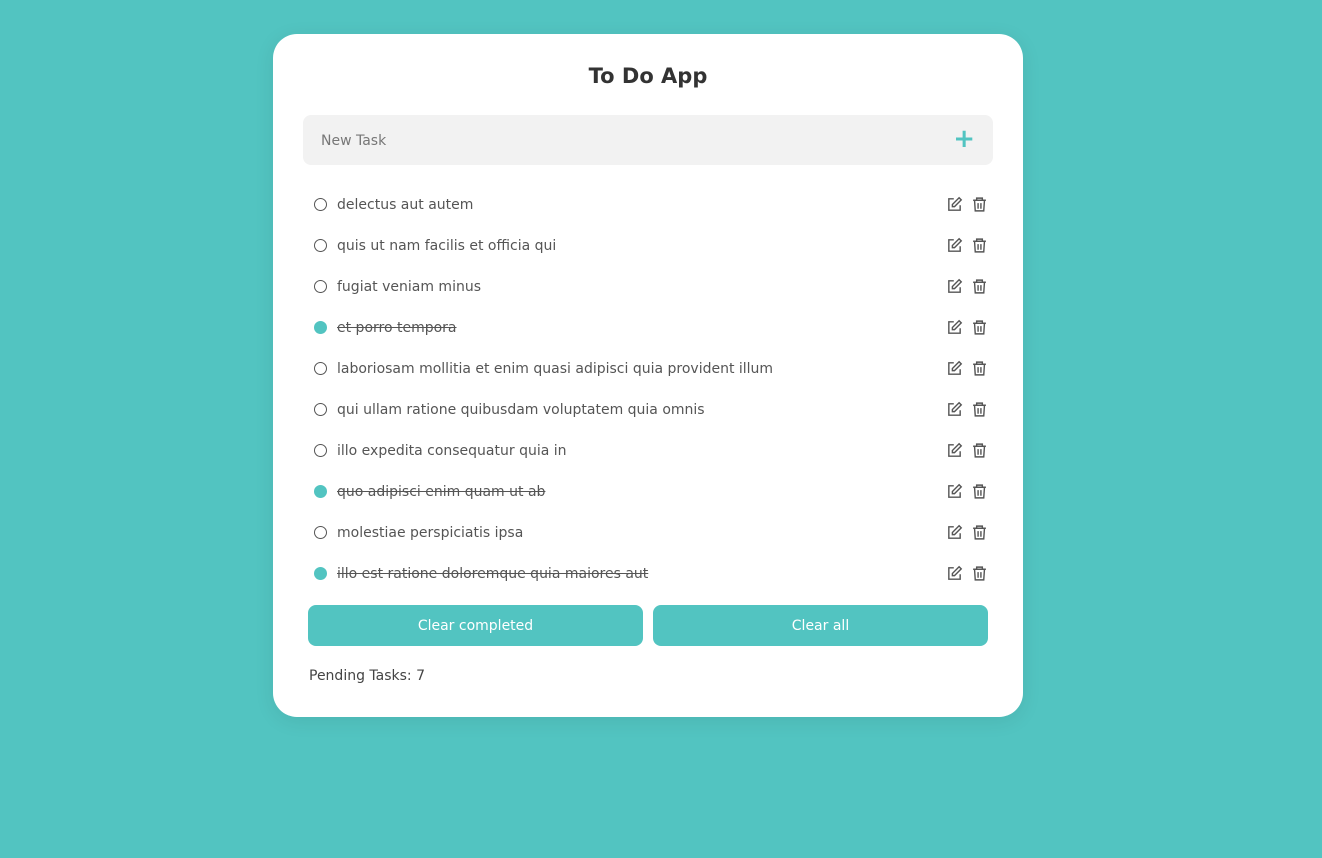 The width and height of the screenshot is (1322, 858). I want to click on task-text: illo expedita consequatur quia in, so click(452, 450).